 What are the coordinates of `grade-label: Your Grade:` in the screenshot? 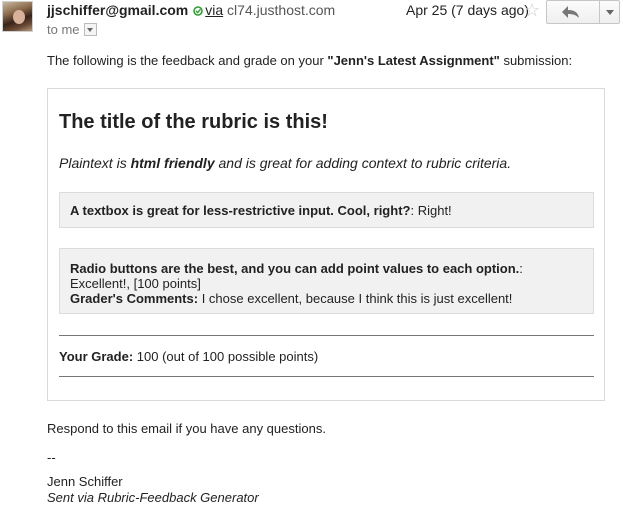 It's located at (96, 356).